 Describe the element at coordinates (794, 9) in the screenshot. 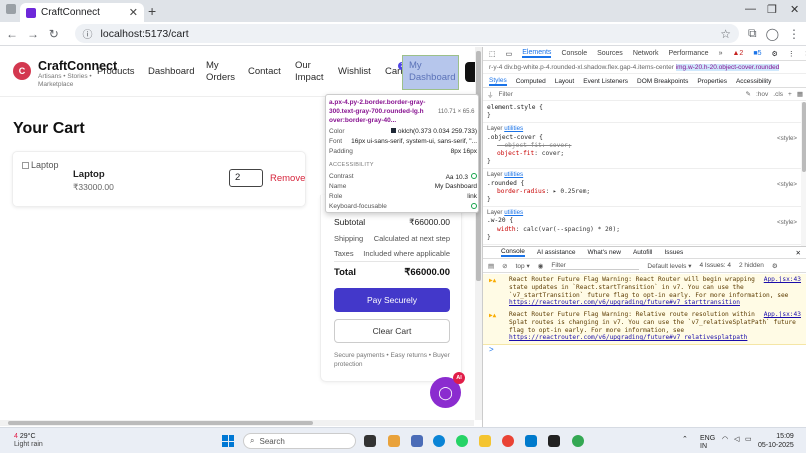

I see `window-close-icon: ✕` at that location.